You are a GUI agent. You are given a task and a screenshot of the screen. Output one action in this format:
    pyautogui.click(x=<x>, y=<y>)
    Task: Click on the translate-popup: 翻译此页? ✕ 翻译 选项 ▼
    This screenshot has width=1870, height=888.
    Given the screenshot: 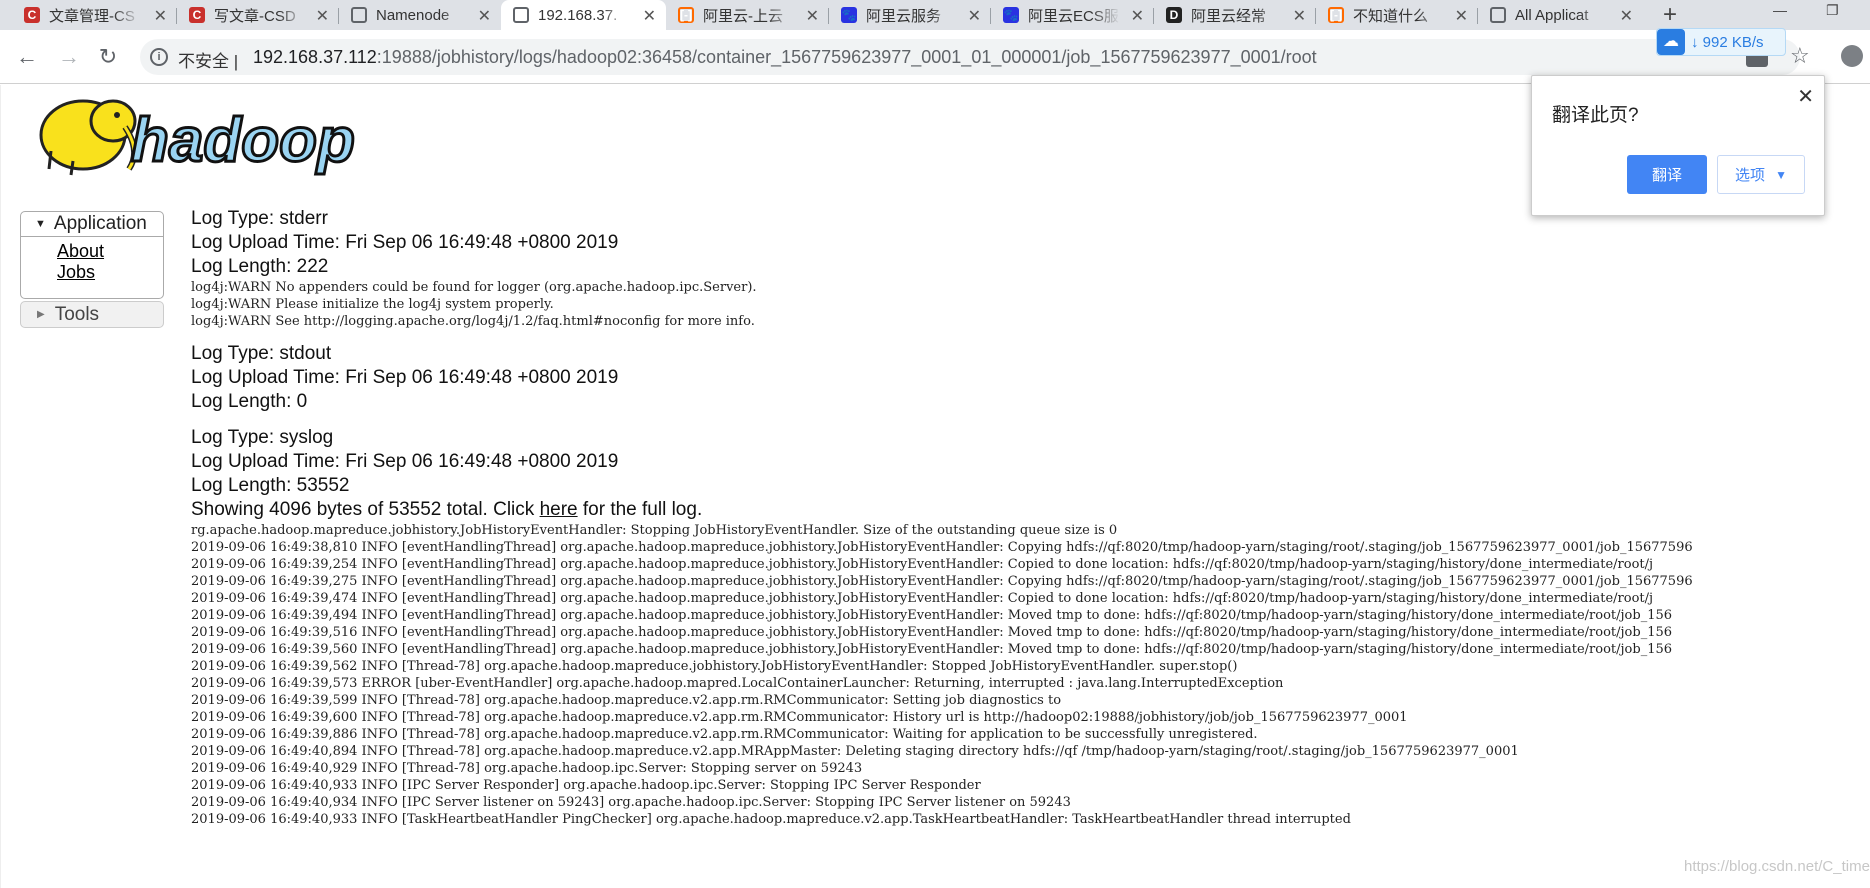 What is the action you would take?
    pyautogui.click(x=1678, y=145)
    